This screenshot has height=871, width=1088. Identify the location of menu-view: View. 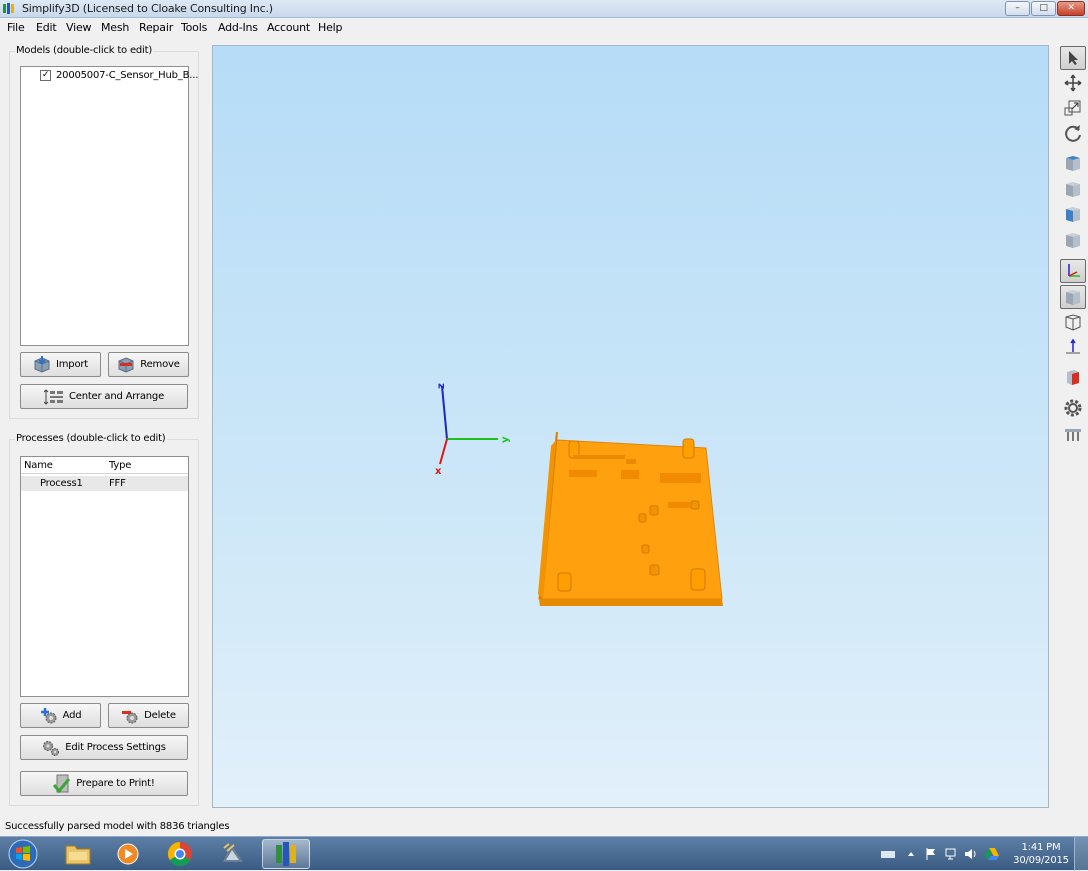
(79, 27).